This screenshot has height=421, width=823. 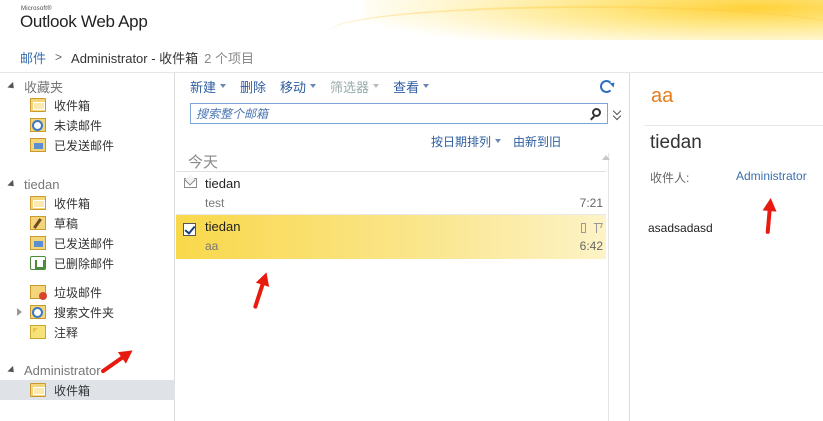 I want to click on nav-item-tiedan-deleted: 已删除邮件, so click(x=87, y=263).